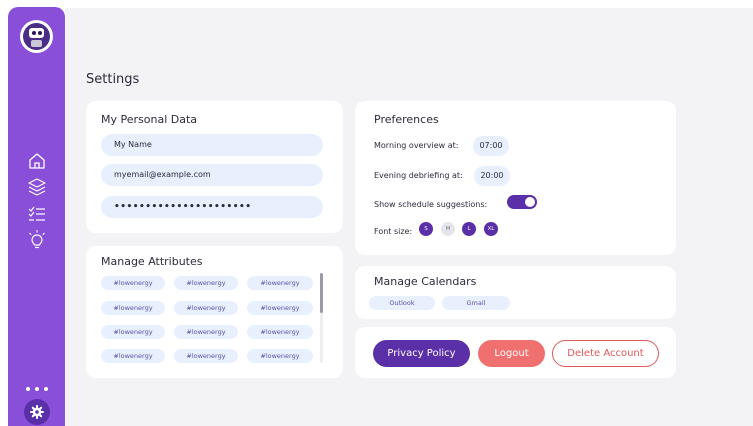 This screenshot has height=426, width=753. I want to click on password-field: ••••••••••••••••••••••, so click(212, 207).